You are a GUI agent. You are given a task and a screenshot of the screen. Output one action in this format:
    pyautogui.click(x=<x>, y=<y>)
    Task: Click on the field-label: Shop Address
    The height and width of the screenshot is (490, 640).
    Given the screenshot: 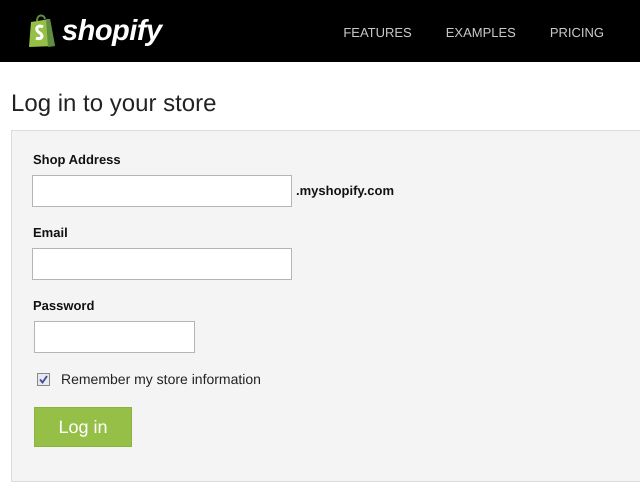 What is the action you would take?
    pyautogui.click(x=77, y=159)
    